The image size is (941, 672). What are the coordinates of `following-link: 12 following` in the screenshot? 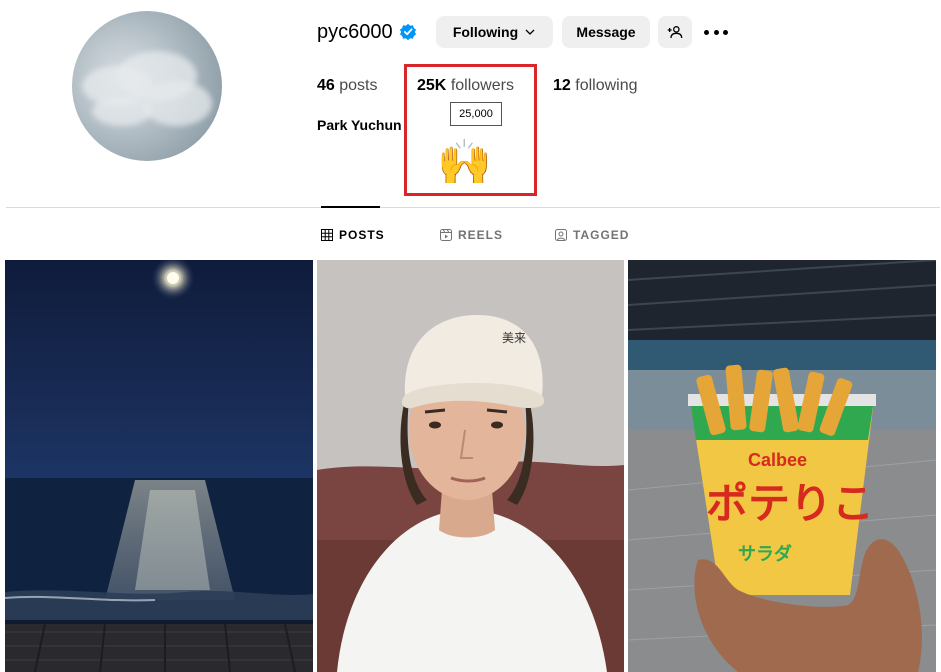 It's located at (595, 86).